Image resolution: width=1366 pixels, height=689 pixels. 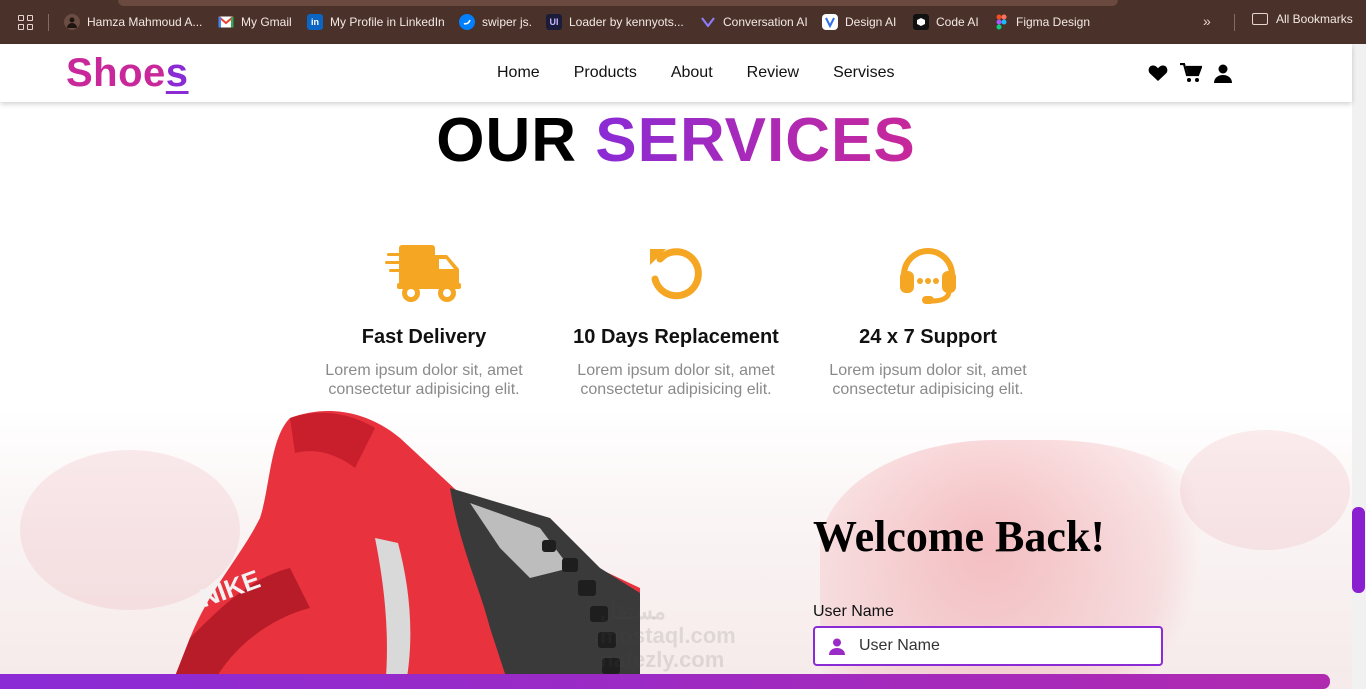 I want to click on main-nav: Home Products About Review Servises, so click(x=695, y=73).